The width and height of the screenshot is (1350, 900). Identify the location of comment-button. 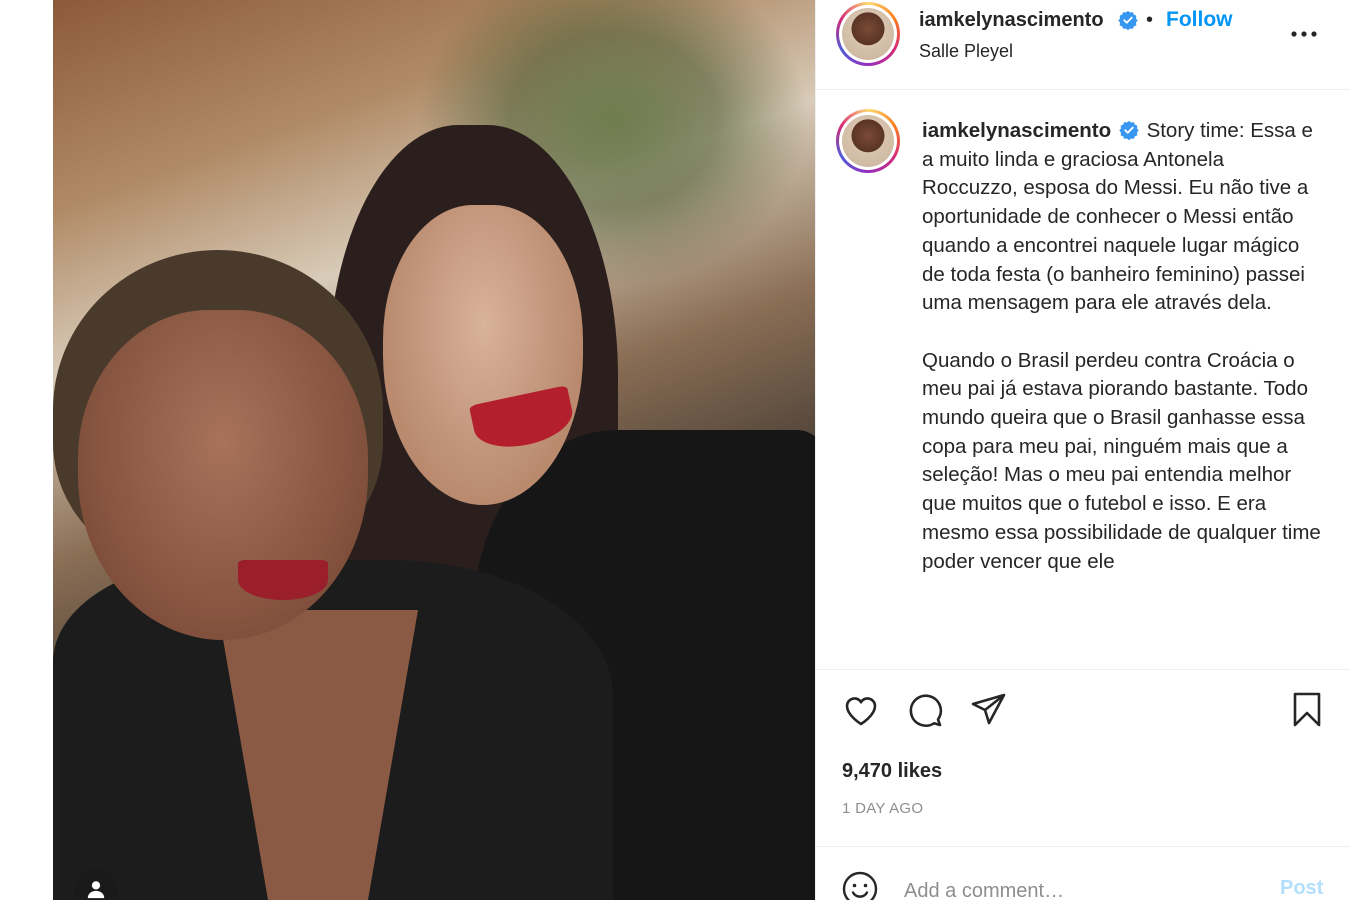
(925, 710).